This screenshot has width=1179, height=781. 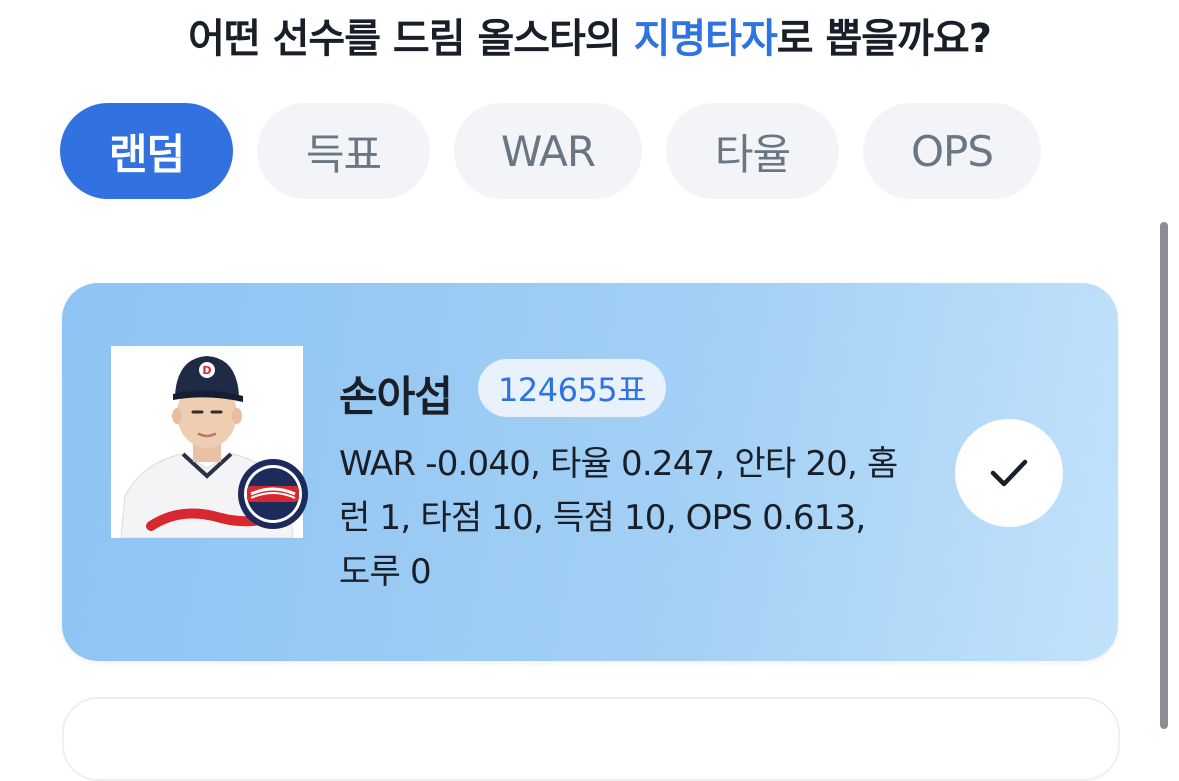 What do you see at coordinates (273, 494) in the screenshot?
I see `bears-logo-icon` at bounding box center [273, 494].